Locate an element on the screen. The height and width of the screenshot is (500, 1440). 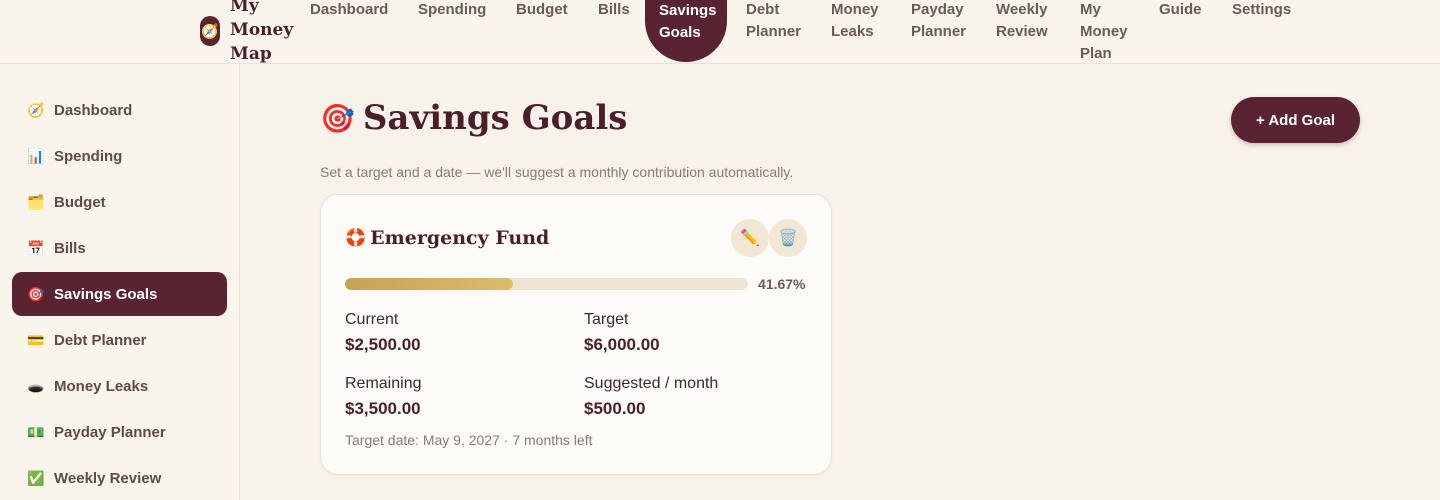
current-value: $2,500.00 is located at coordinates (383, 344).